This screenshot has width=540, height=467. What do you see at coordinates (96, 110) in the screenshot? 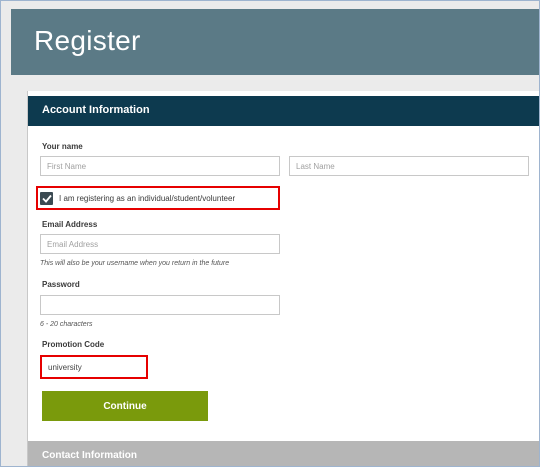
I see `account-section-title: Account Information` at bounding box center [96, 110].